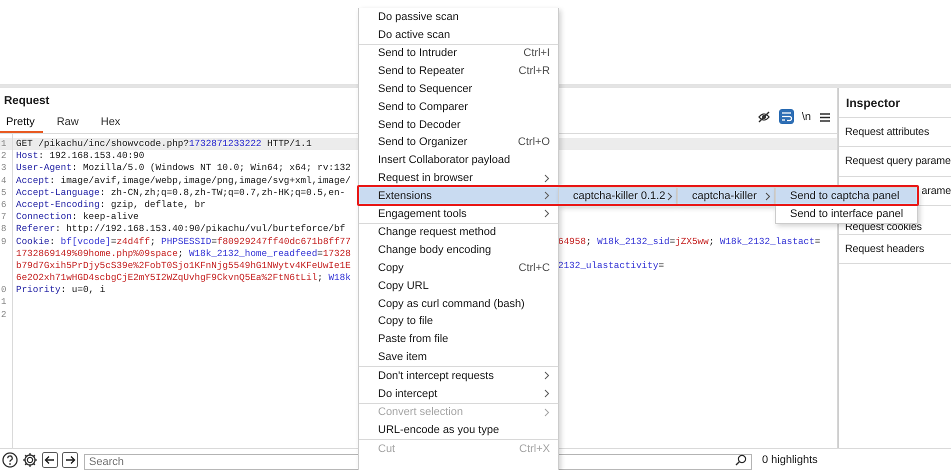 The height and width of the screenshot is (470, 951). I want to click on code-line: Priority: u=0, i, so click(61, 290).